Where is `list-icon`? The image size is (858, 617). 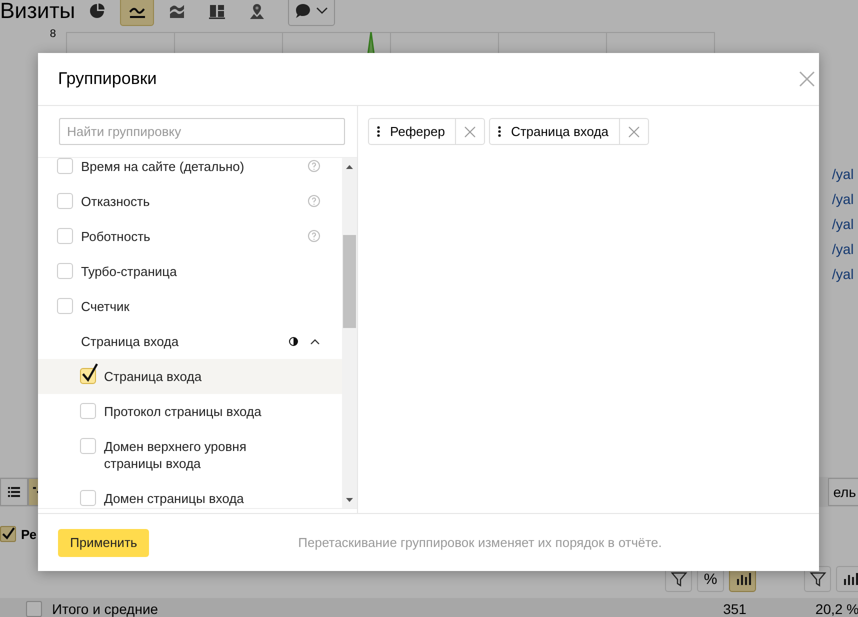
list-icon is located at coordinates (14, 492).